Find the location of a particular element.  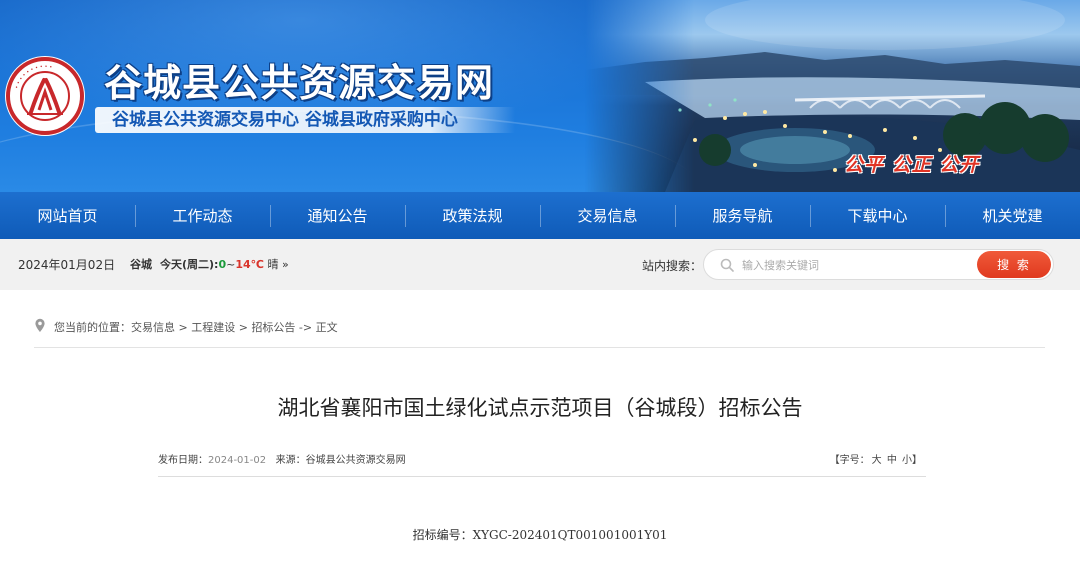

bid-number-label: 招标编号： is located at coordinates (442, 535).